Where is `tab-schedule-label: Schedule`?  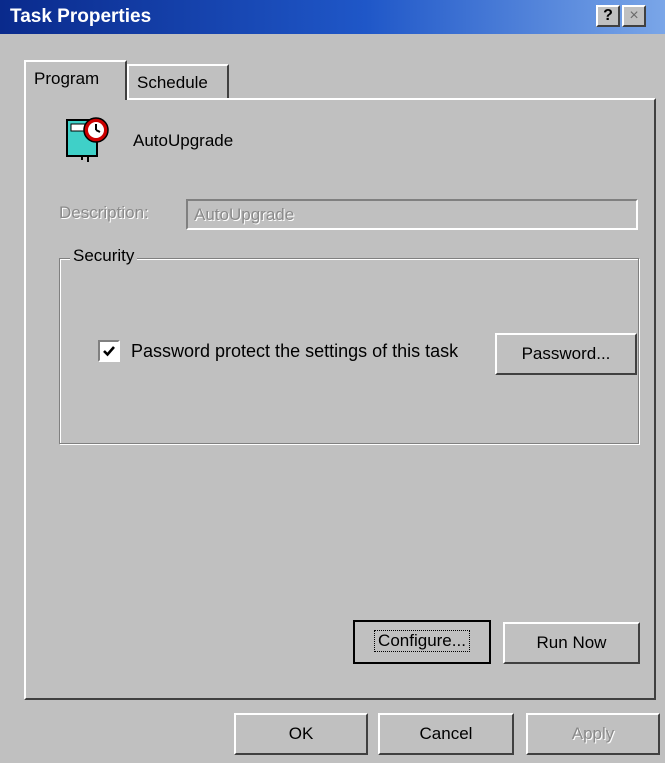
tab-schedule-label: Schedule is located at coordinates (172, 82).